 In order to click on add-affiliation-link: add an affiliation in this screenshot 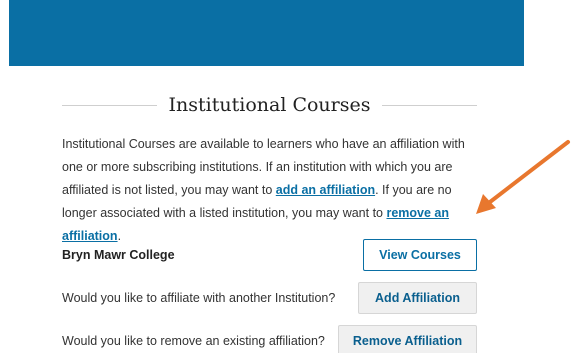, I will do `click(325, 190)`.